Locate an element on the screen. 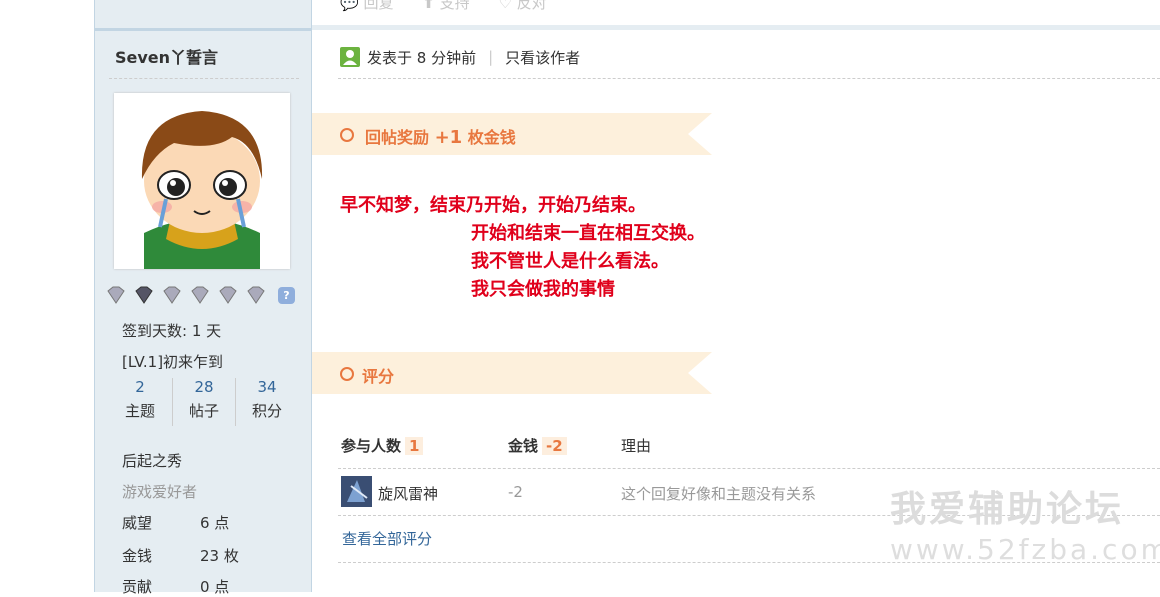 Image resolution: width=1160 pixels, height=597 pixels. reward-suffix: 枚金钱 is located at coordinates (491, 137).